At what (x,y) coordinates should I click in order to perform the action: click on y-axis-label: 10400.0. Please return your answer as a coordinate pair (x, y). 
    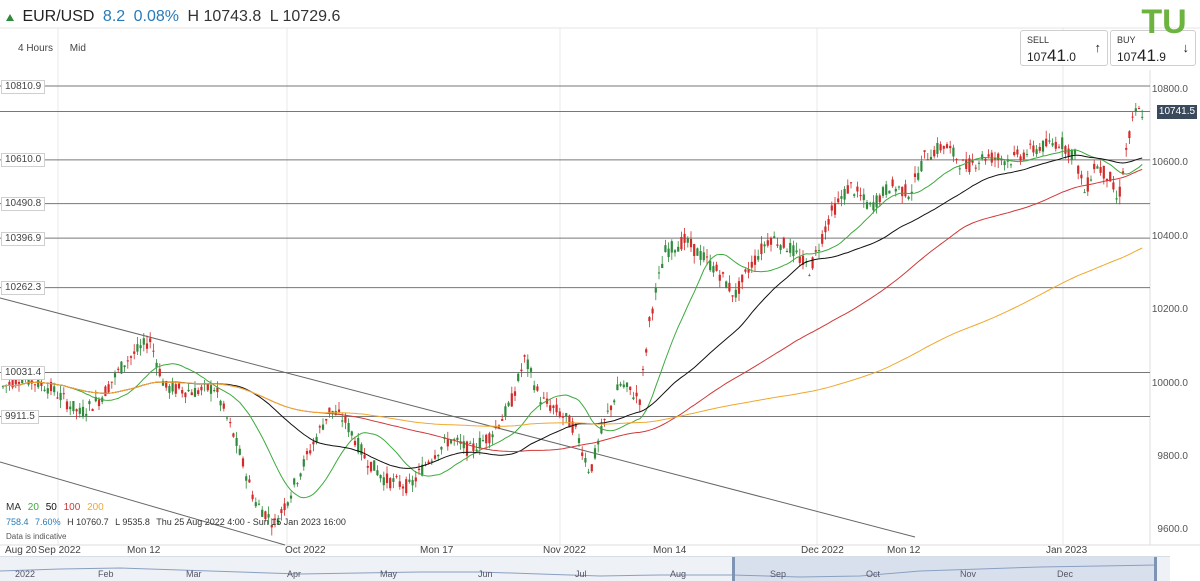
    Looking at the image, I should click on (1169, 236).